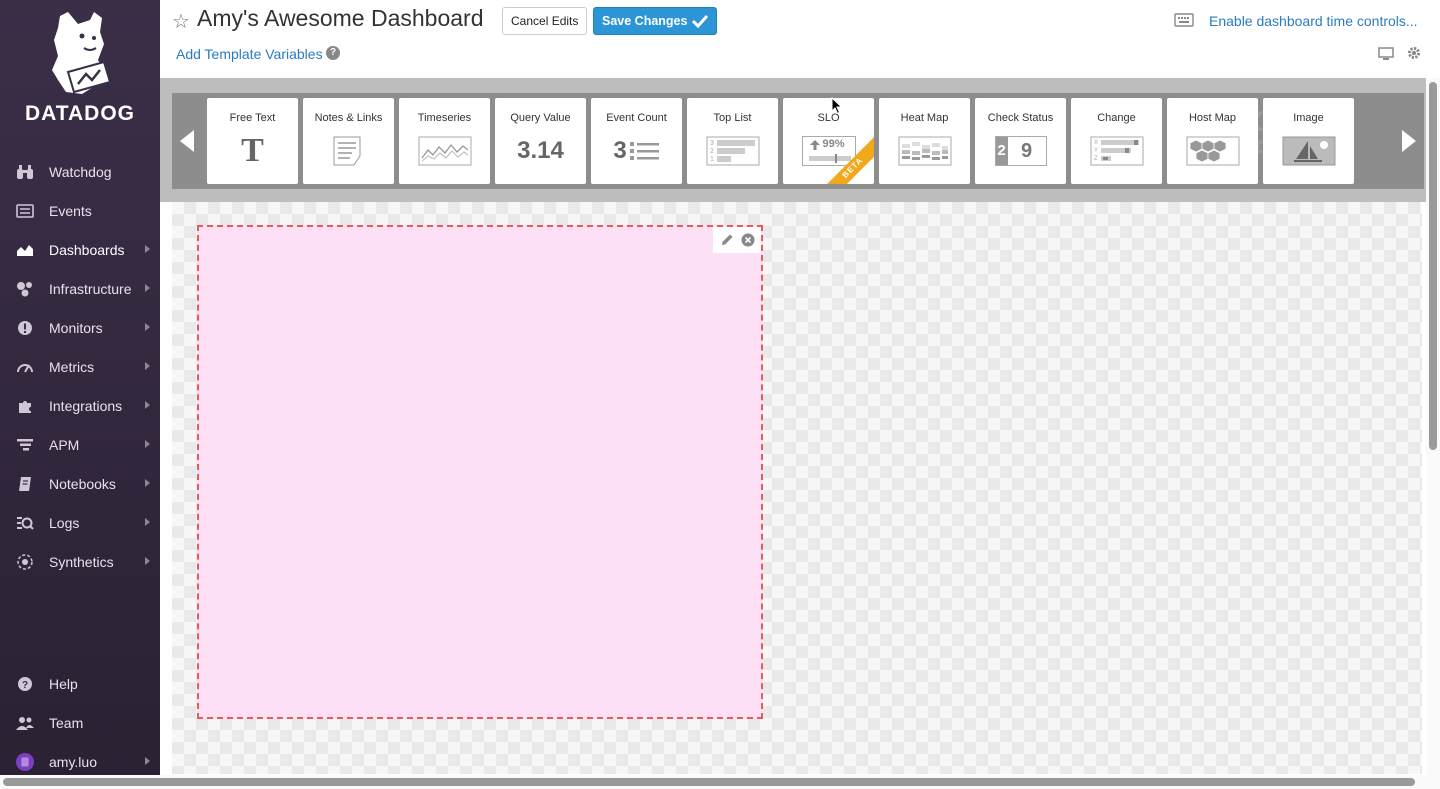 The height and width of the screenshot is (789, 1440). What do you see at coordinates (80, 288) in the screenshot?
I see `sidebar-item-infrastructure: Infrastructure` at bounding box center [80, 288].